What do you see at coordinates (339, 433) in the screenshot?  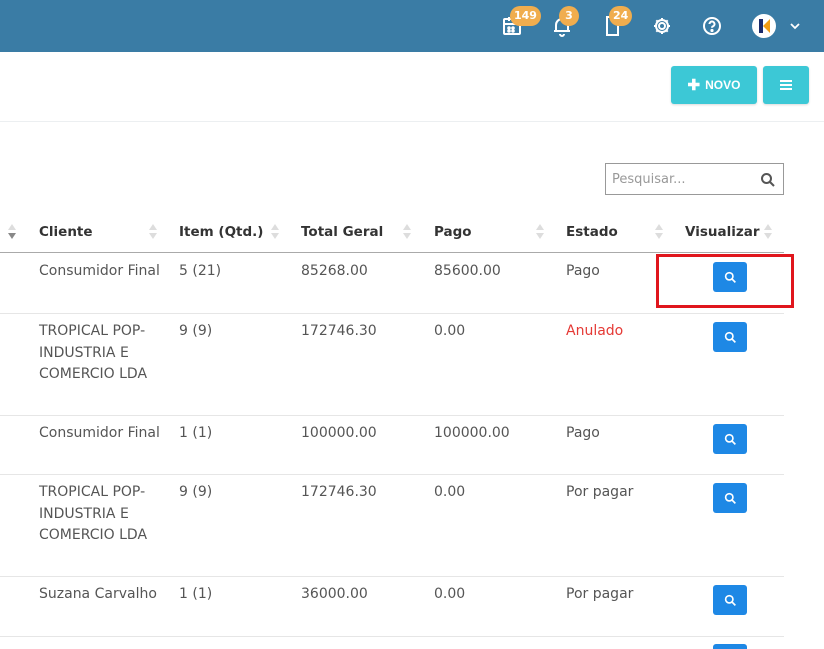 I see `cell-total: 100000.00` at bounding box center [339, 433].